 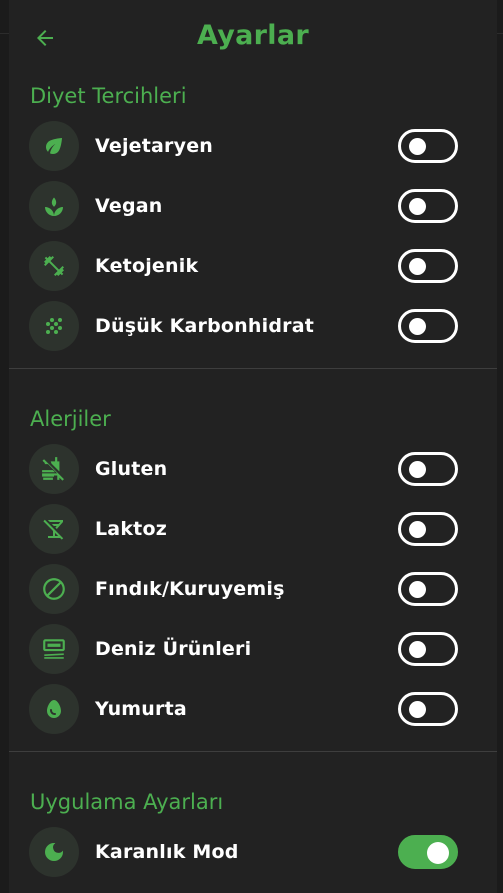 I want to click on section-title-diet: Diyet Tercihleri, so click(x=108, y=96).